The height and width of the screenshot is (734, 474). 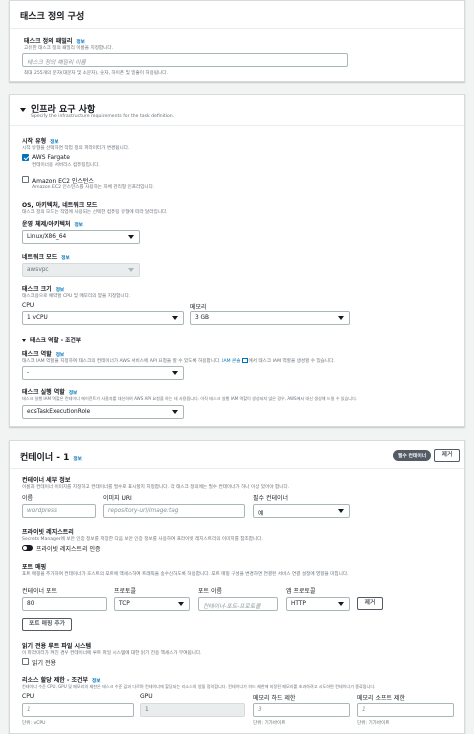 I want to click on essential-select: 예, so click(x=301, y=511).